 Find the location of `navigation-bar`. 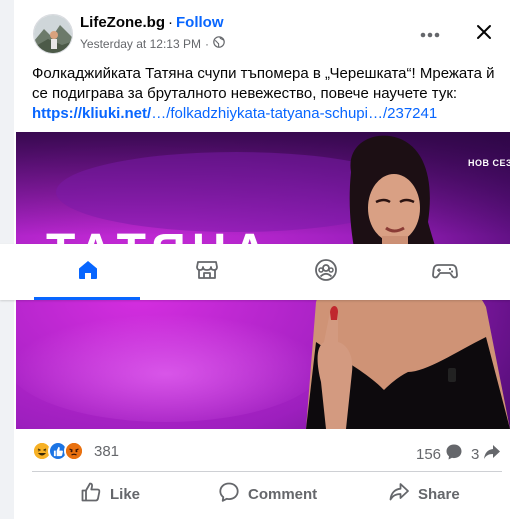

navigation-bar is located at coordinates (255, 272).